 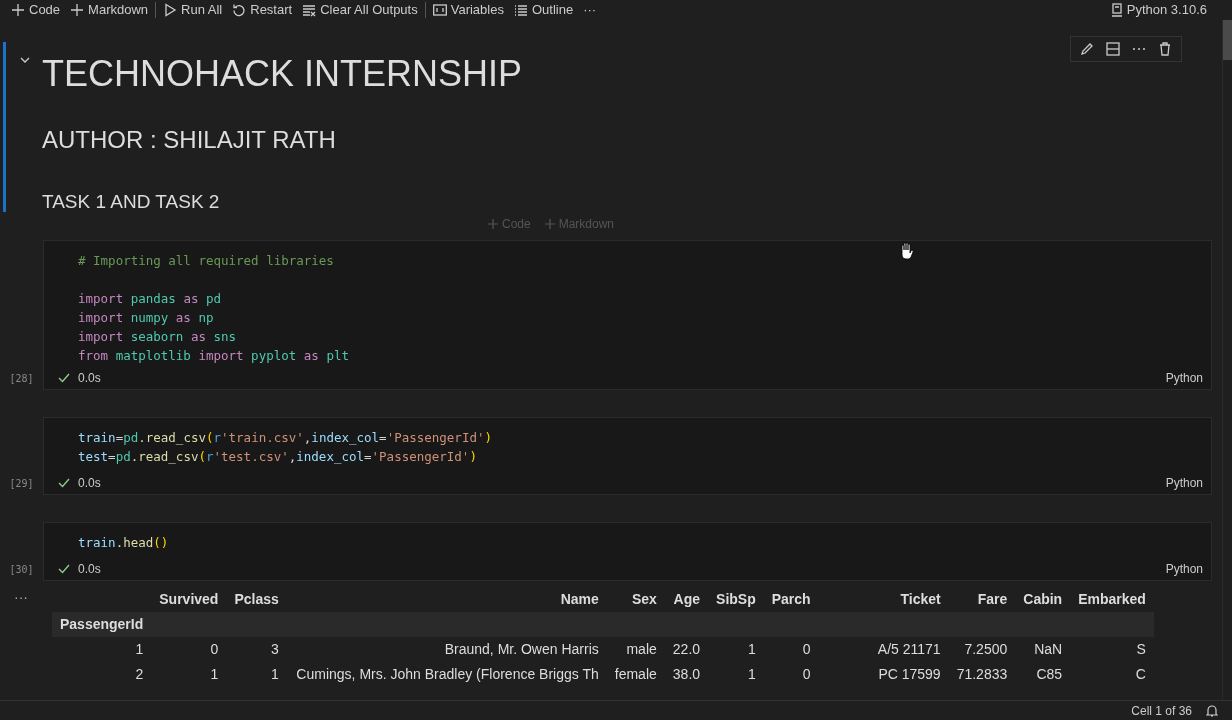 I want to click on table-cell: 7.2500, so click(x=982, y=649).